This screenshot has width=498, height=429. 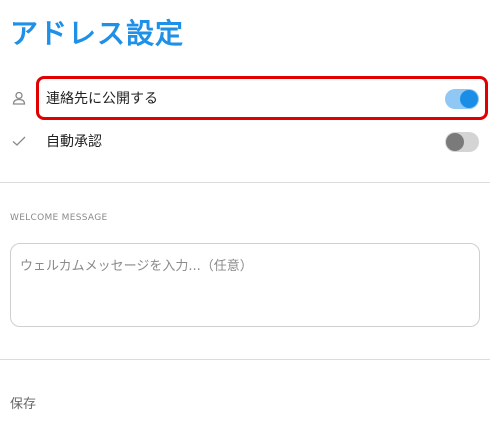 What do you see at coordinates (19, 141) in the screenshot?
I see `check-icon` at bounding box center [19, 141].